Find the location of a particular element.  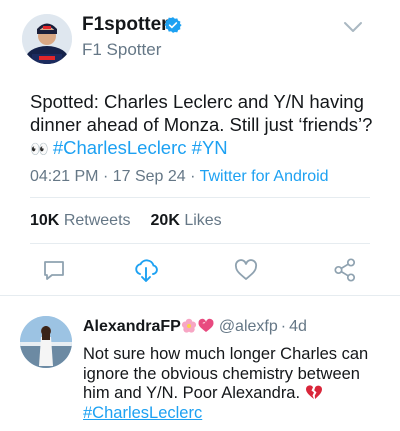

reply-display-name: AlexandraFP is located at coordinates (132, 326).